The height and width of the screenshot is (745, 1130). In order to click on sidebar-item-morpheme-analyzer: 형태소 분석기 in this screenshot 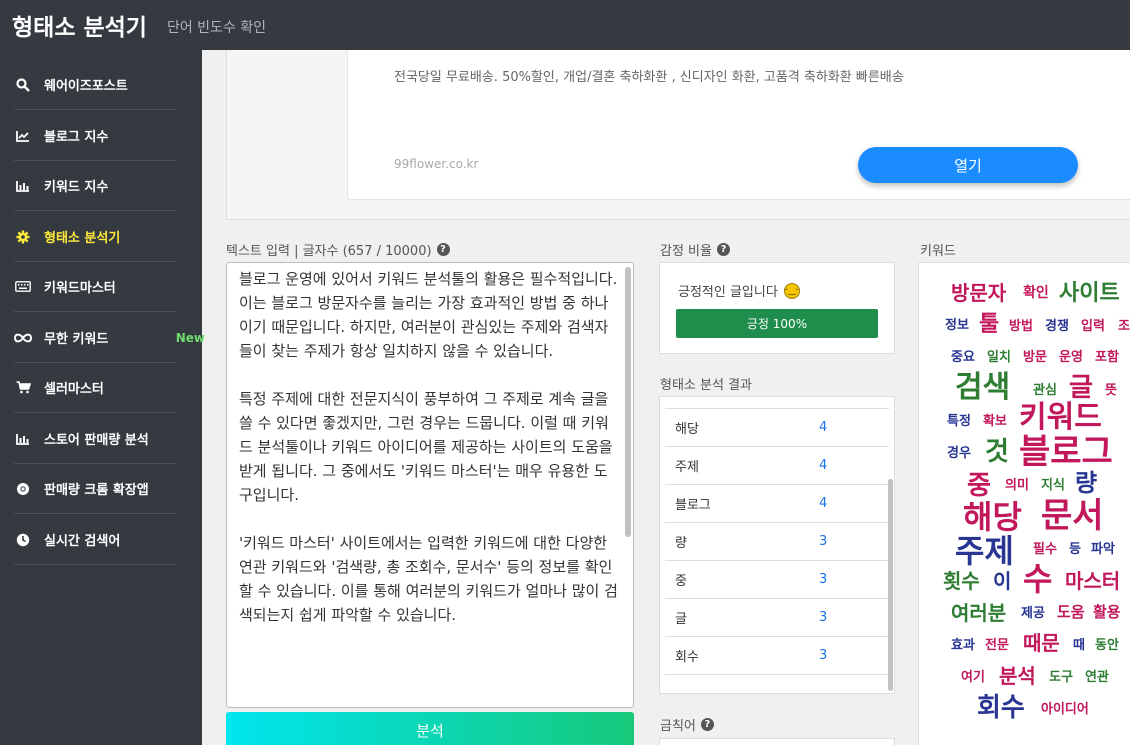, I will do `click(95, 237)`.